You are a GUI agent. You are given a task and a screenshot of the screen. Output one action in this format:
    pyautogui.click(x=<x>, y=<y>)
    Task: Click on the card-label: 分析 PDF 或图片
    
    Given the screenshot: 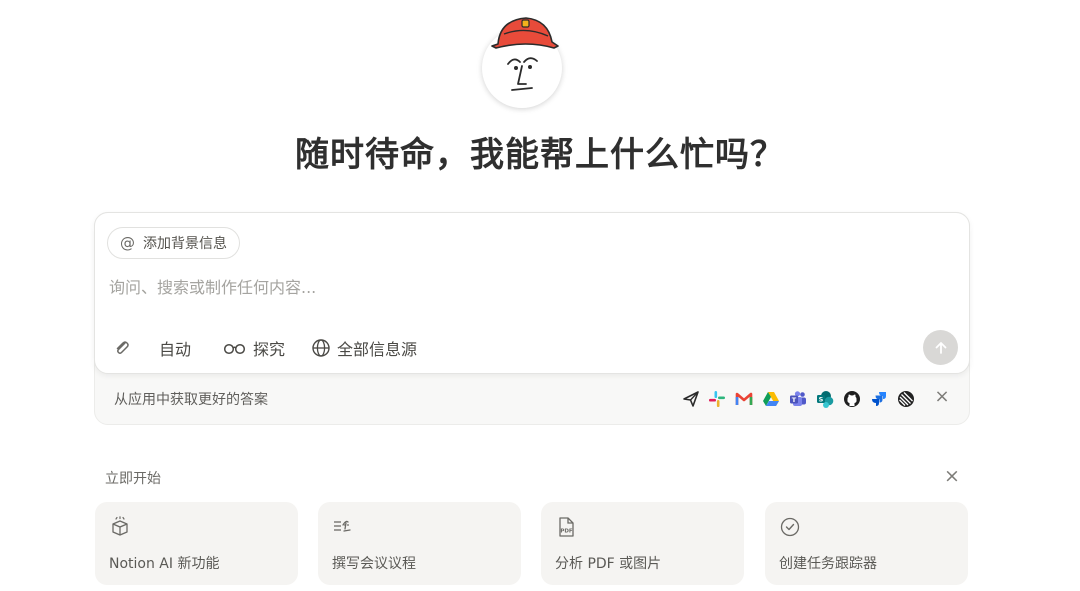 What is the action you would take?
    pyautogui.click(x=608, y=564)
    